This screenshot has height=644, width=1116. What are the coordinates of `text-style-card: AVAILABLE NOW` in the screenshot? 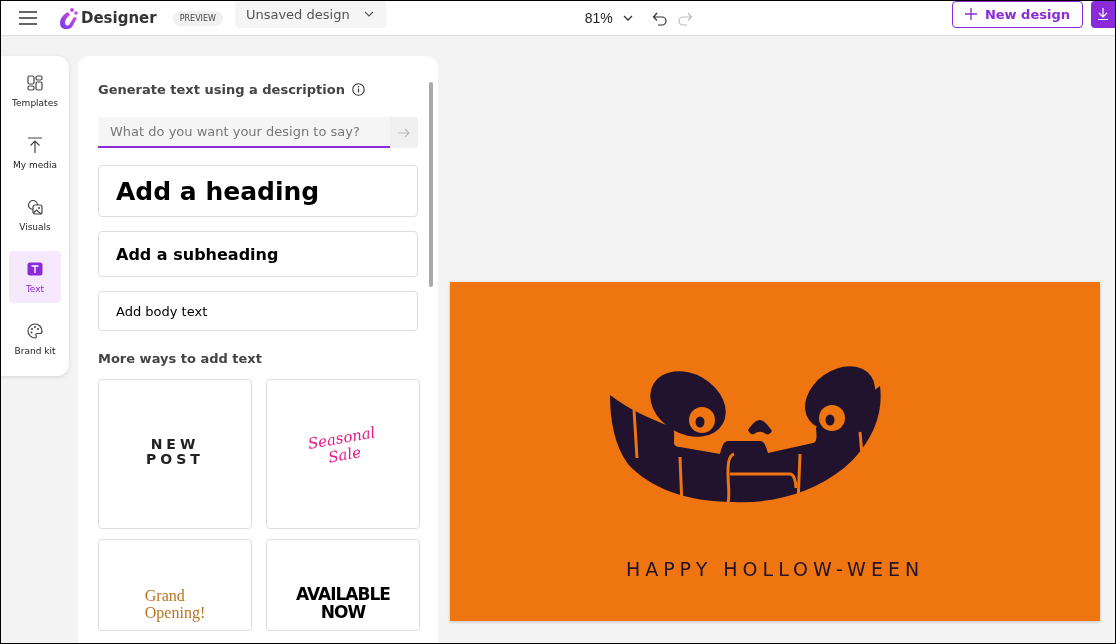 It's located at (343, 585).